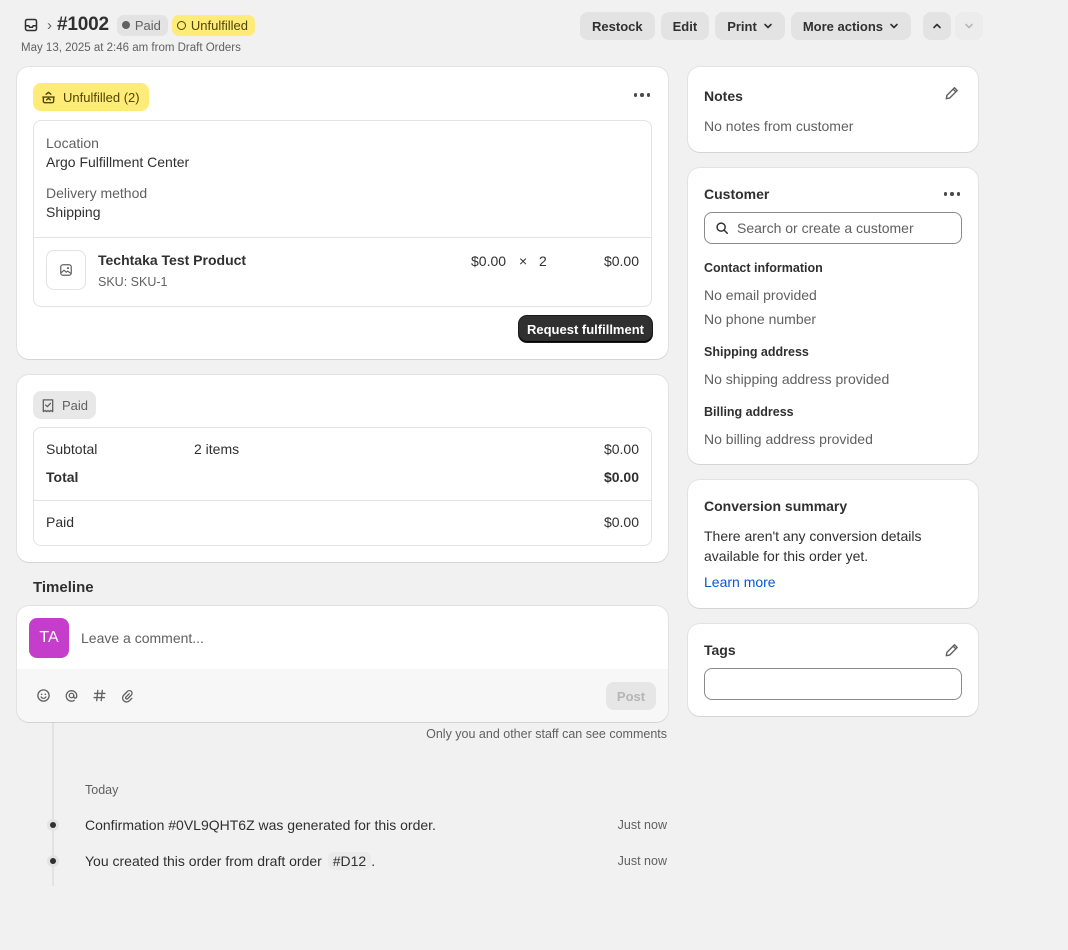 The height and width of the screenshot is (950, 1068). What do you see at coordinates (788, 439) in the screenshot?
I see `billing-address: No billing address provided` at bounding box center [788, 439].